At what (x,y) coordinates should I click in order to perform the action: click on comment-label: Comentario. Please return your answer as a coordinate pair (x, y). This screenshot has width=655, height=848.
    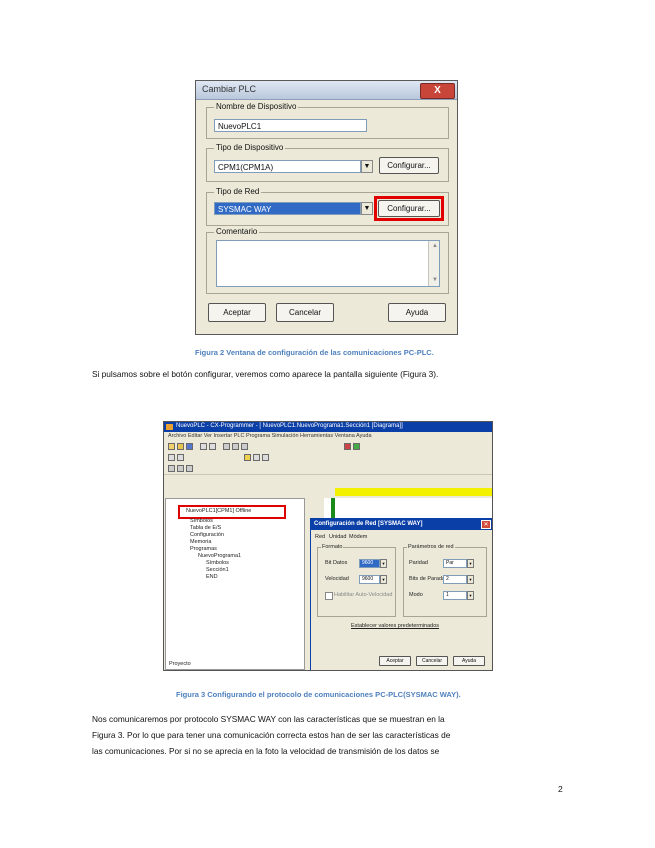
    Looking at the image, I should click on (237, 232).